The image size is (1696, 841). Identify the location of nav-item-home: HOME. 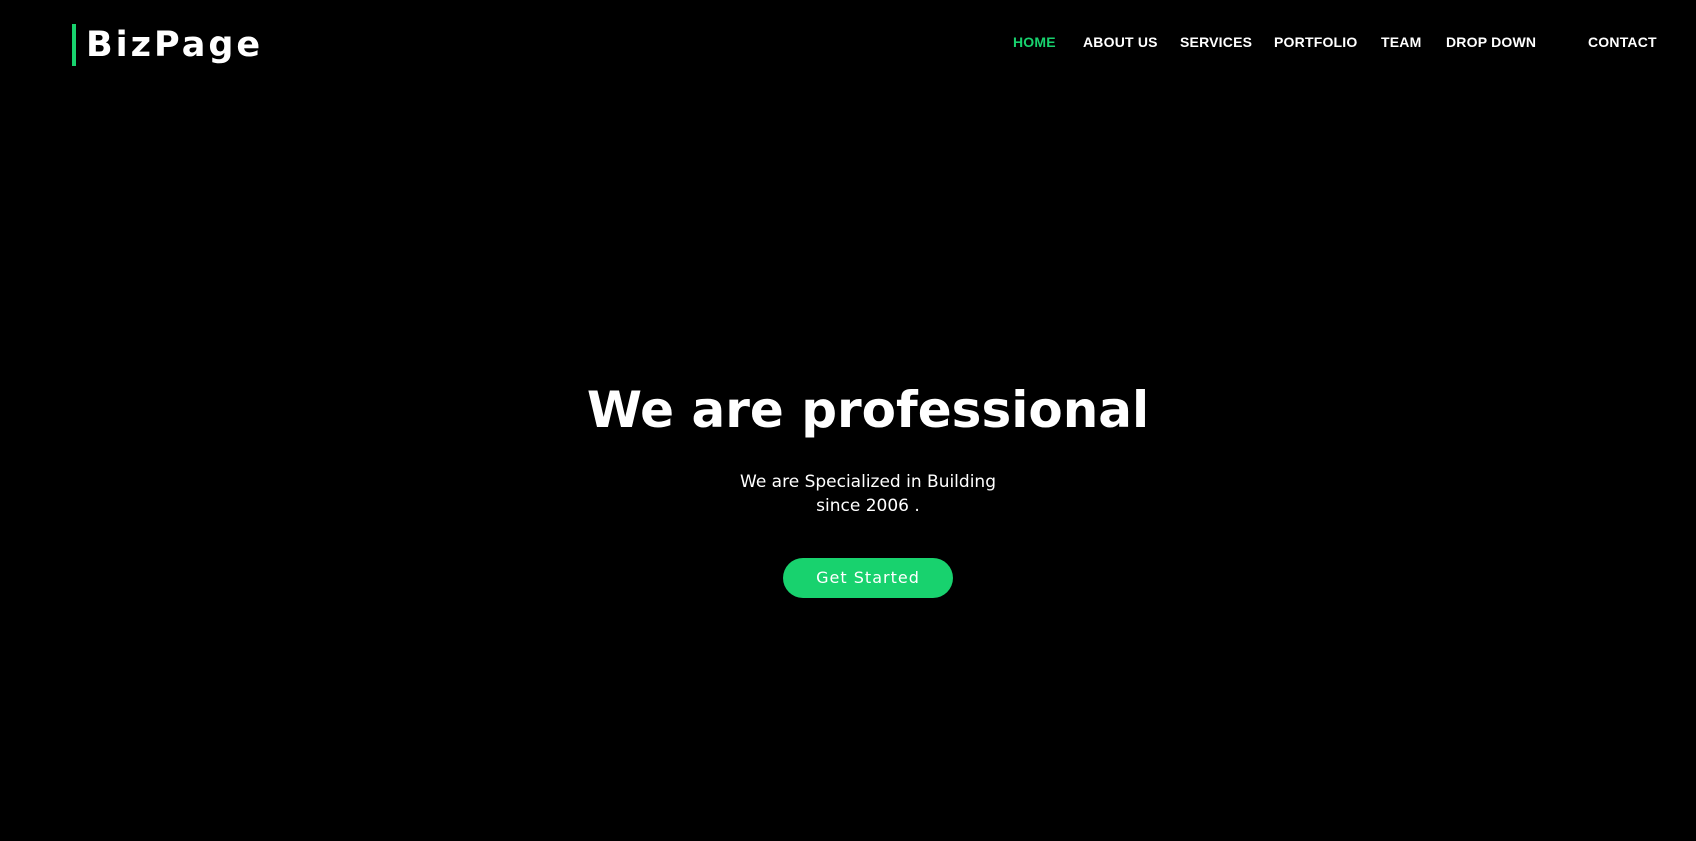
(1034, 42).